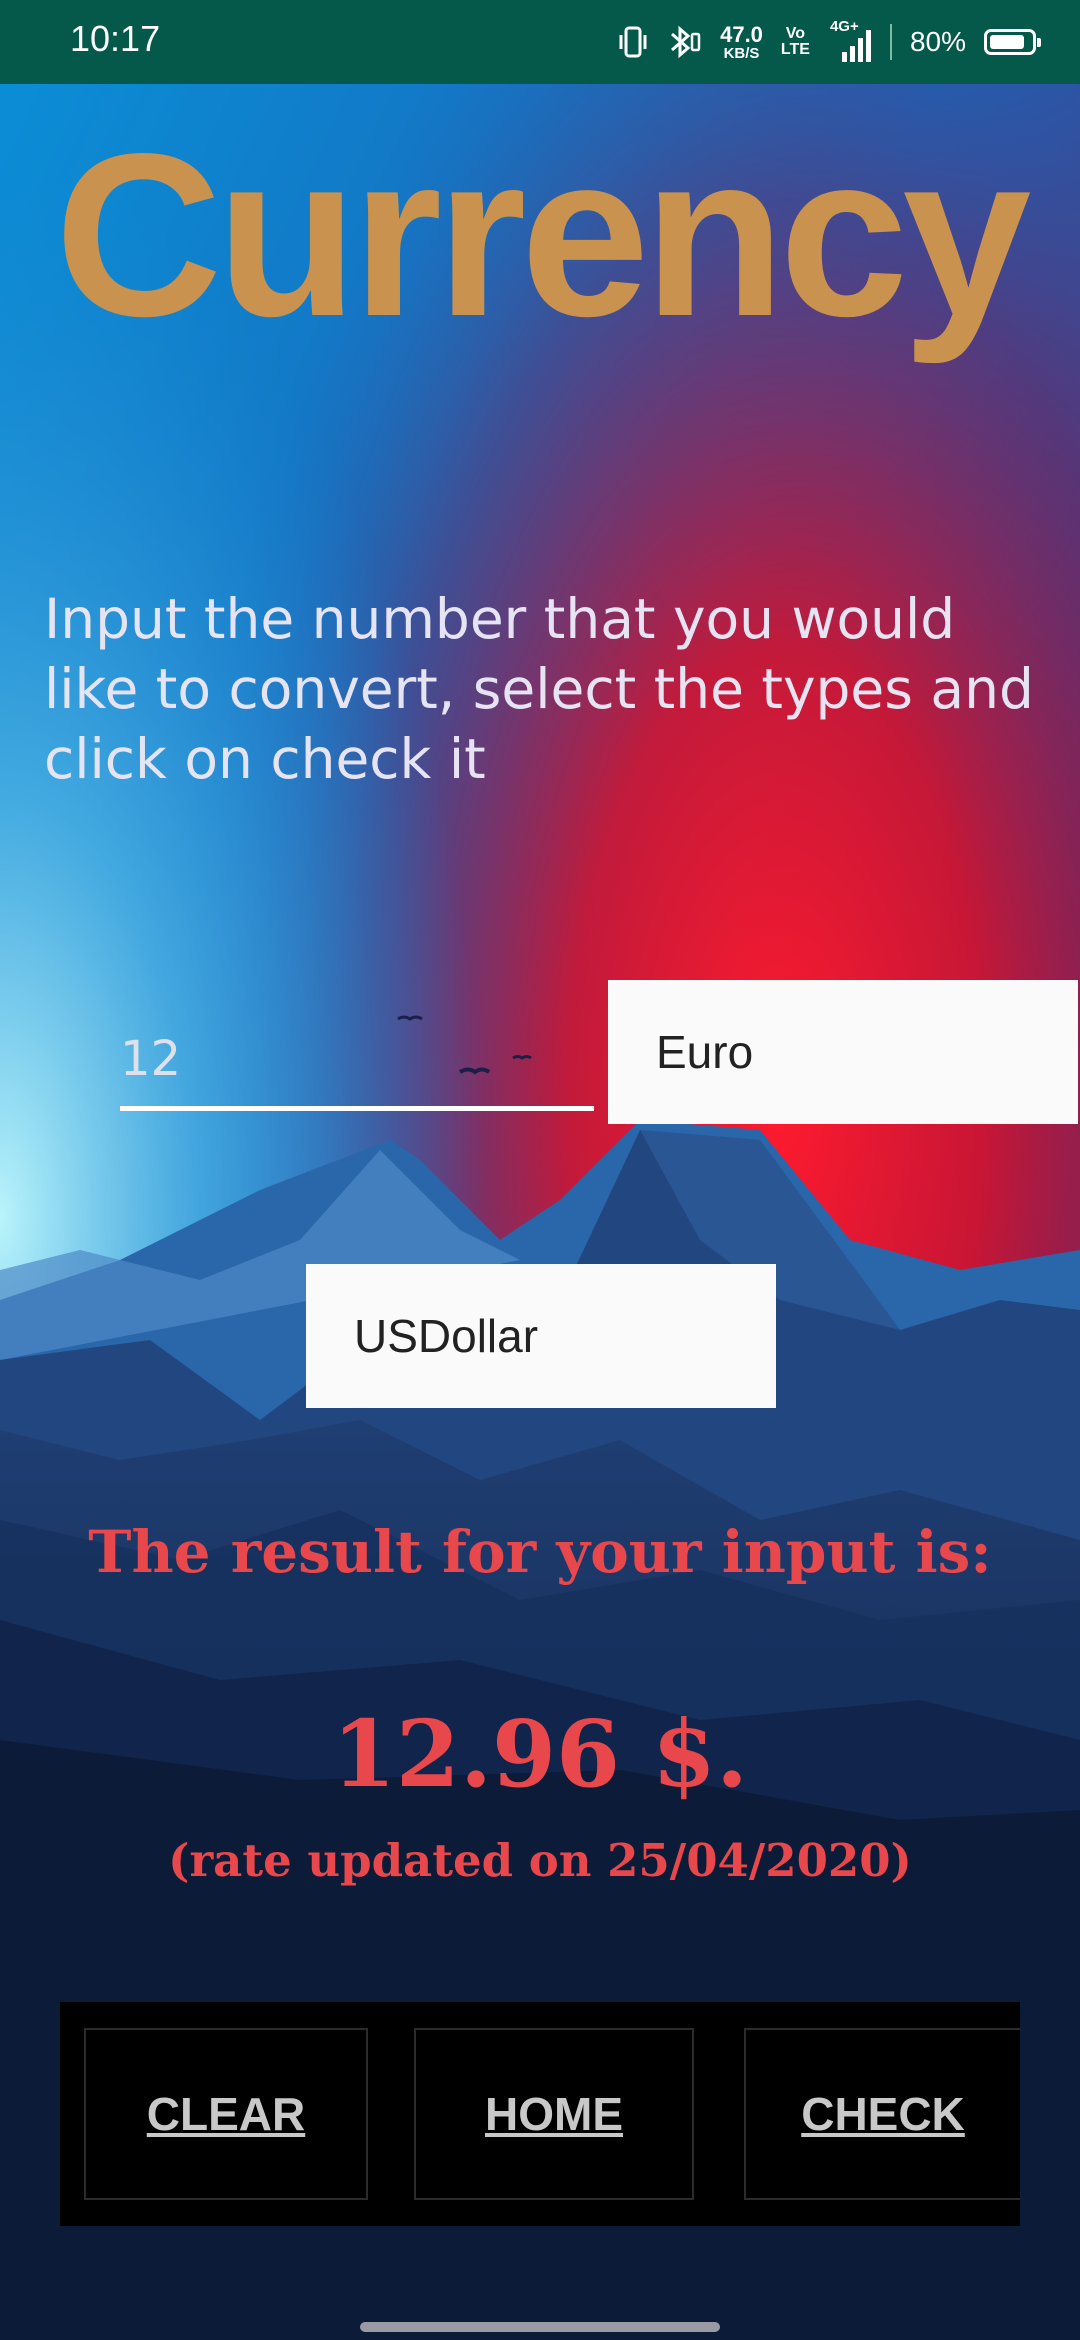  I want to click on clear-button: CLEAR, so click(226, 2114).